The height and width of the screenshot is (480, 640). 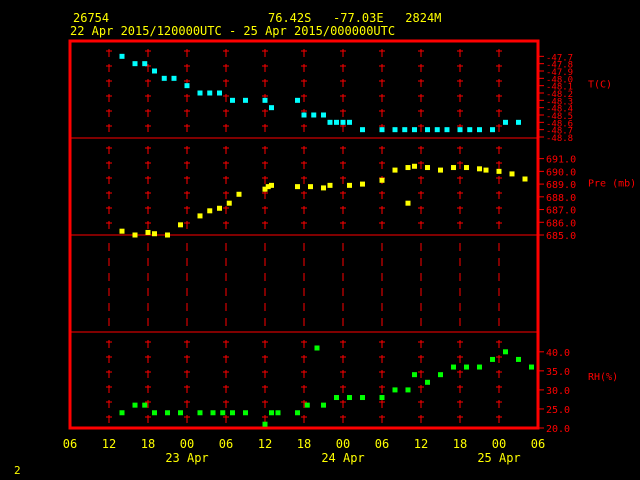 What do you see at coordinates (603, 377) in the screenshot?
I see `series-label: RH(%)` at bounding box center [603, 377].